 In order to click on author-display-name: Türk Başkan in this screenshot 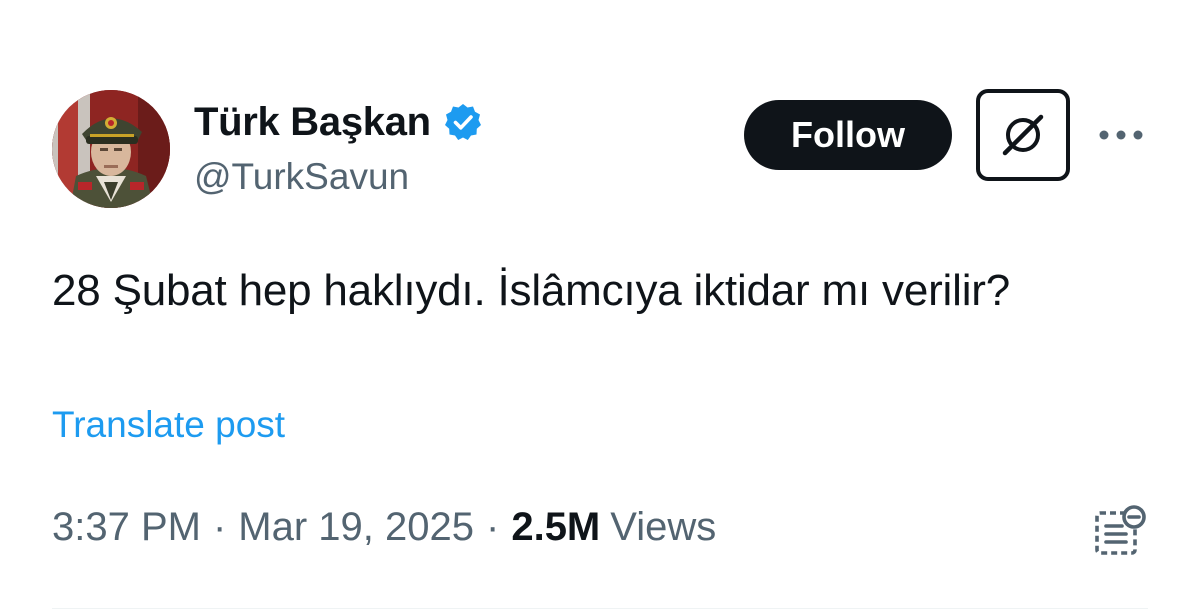, I will do `click(312, 122)`.